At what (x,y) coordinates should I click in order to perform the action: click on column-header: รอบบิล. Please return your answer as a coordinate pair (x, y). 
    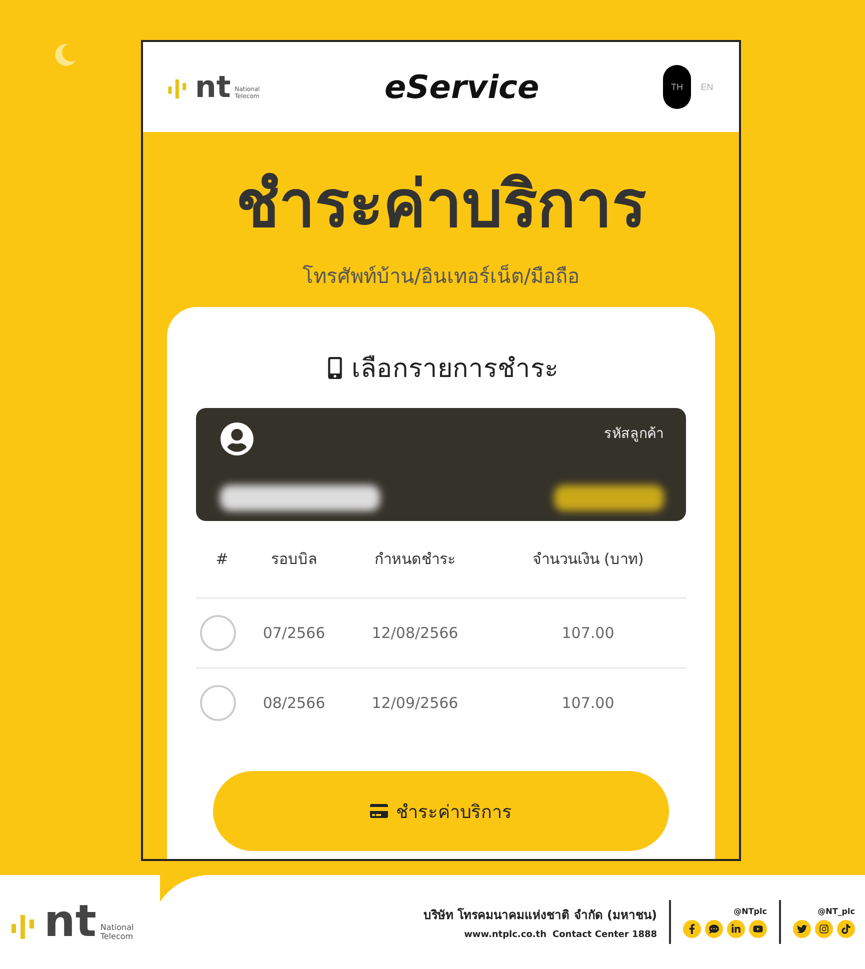
    Looking at the image, I should click on (294, 559).